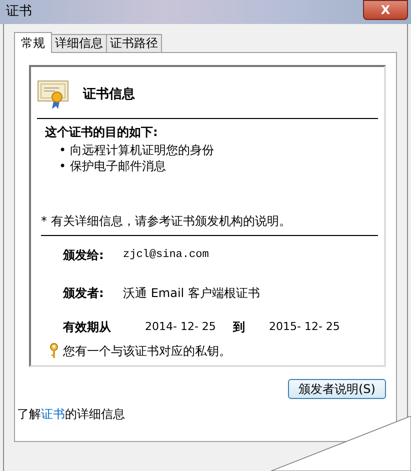 This screenshot has height=471, width=411. What do you see at coordinates (54, 351) in the screenshot?
I see `key-icon` at bounding box center [54, 351].